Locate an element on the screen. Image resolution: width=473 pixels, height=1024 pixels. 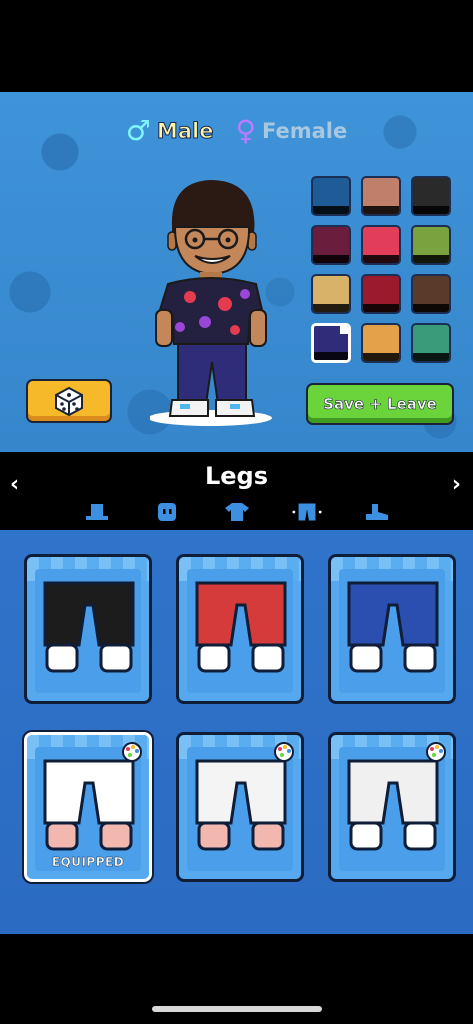
dice-icon is located at coordinates (69, 401).